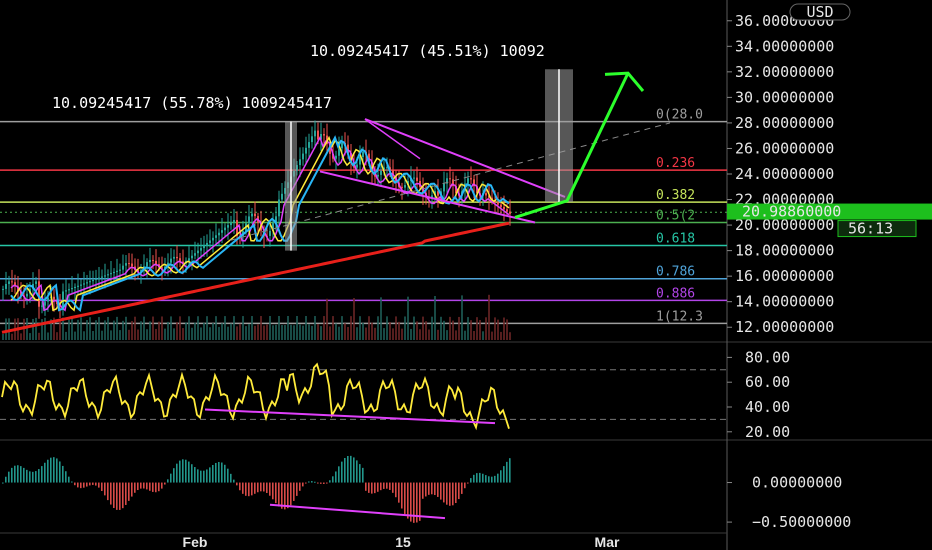 This screenshot has height=550, width=932. Describe the element at coordinates (784, 276) in the screenshot. I see `y-tick-label: 16.00000000` at that location.